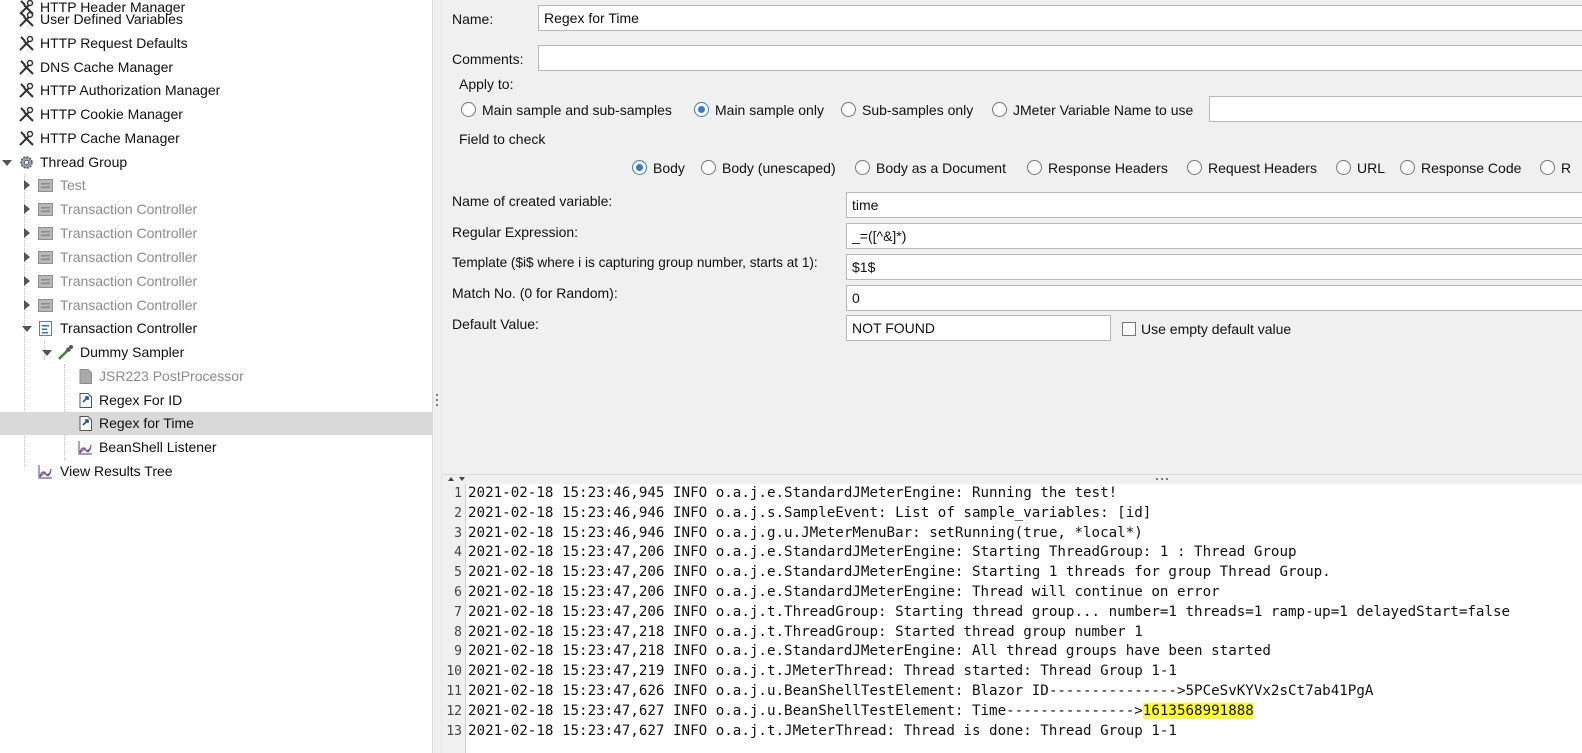  I want to click on tree-item: HTTP Cookie Manager, so click(216, 114).